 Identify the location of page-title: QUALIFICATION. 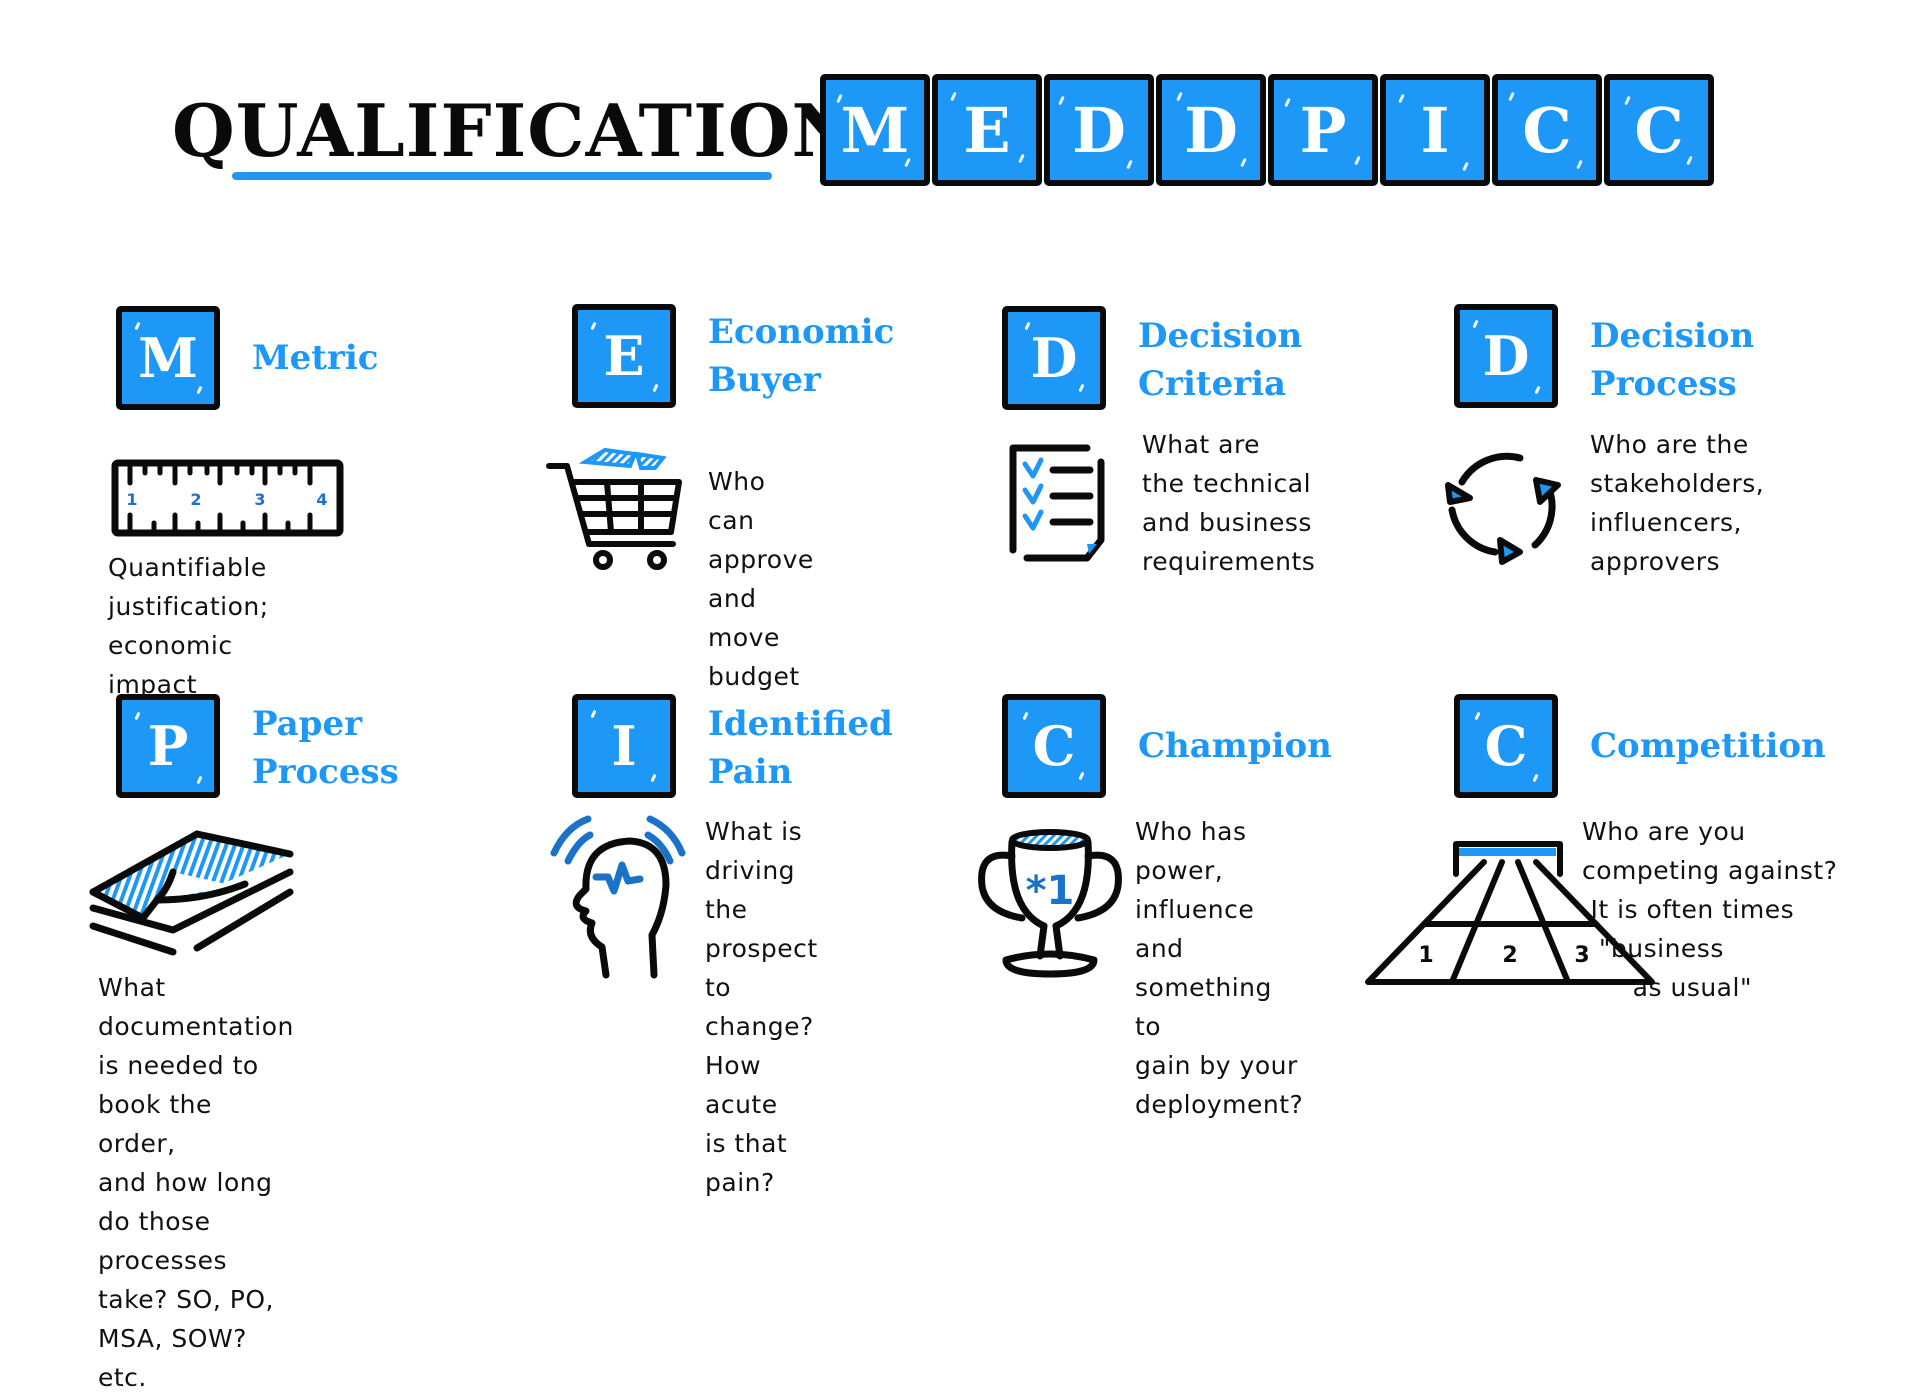
(515, 130).